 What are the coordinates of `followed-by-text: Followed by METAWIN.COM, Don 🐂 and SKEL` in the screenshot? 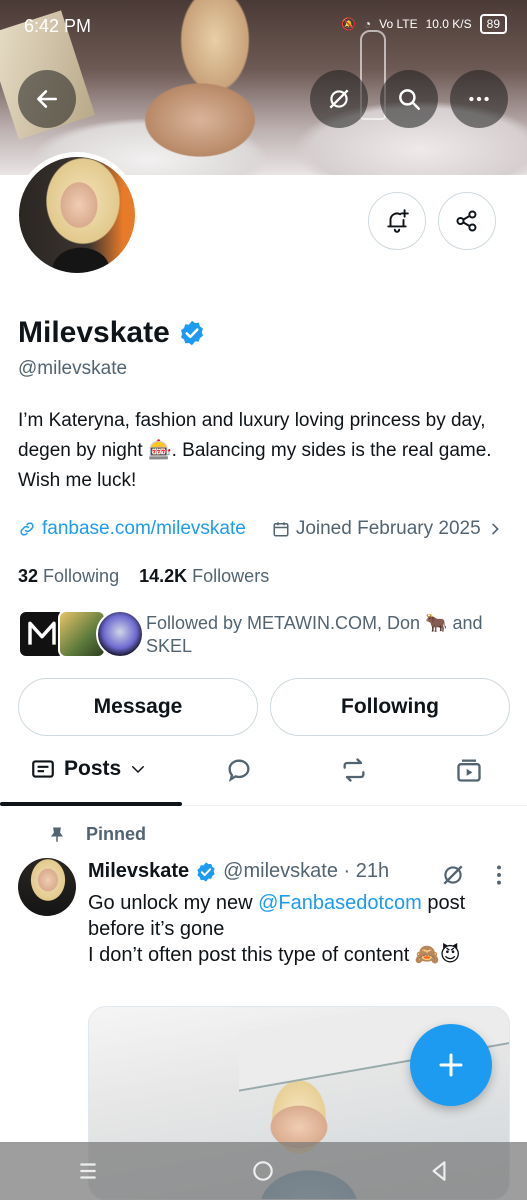 It's located at (331, 635).